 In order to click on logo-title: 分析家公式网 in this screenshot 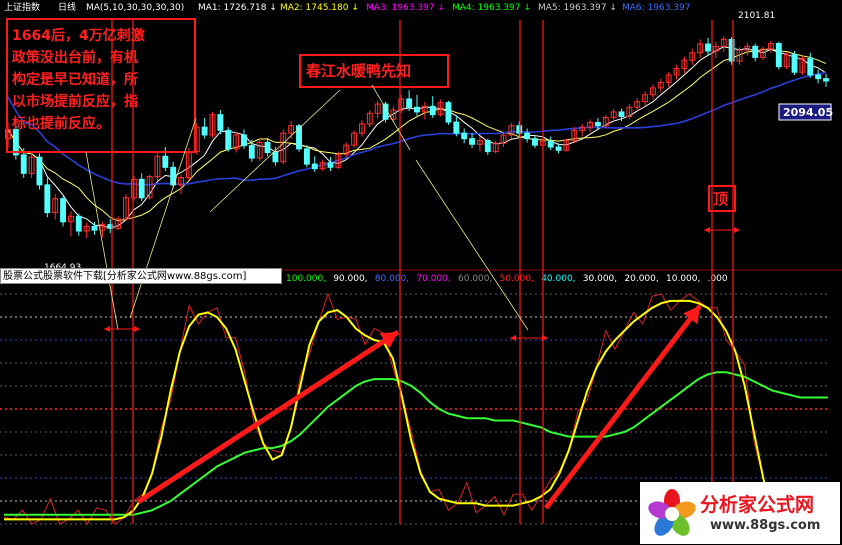, I will do `click(757, 505)`.